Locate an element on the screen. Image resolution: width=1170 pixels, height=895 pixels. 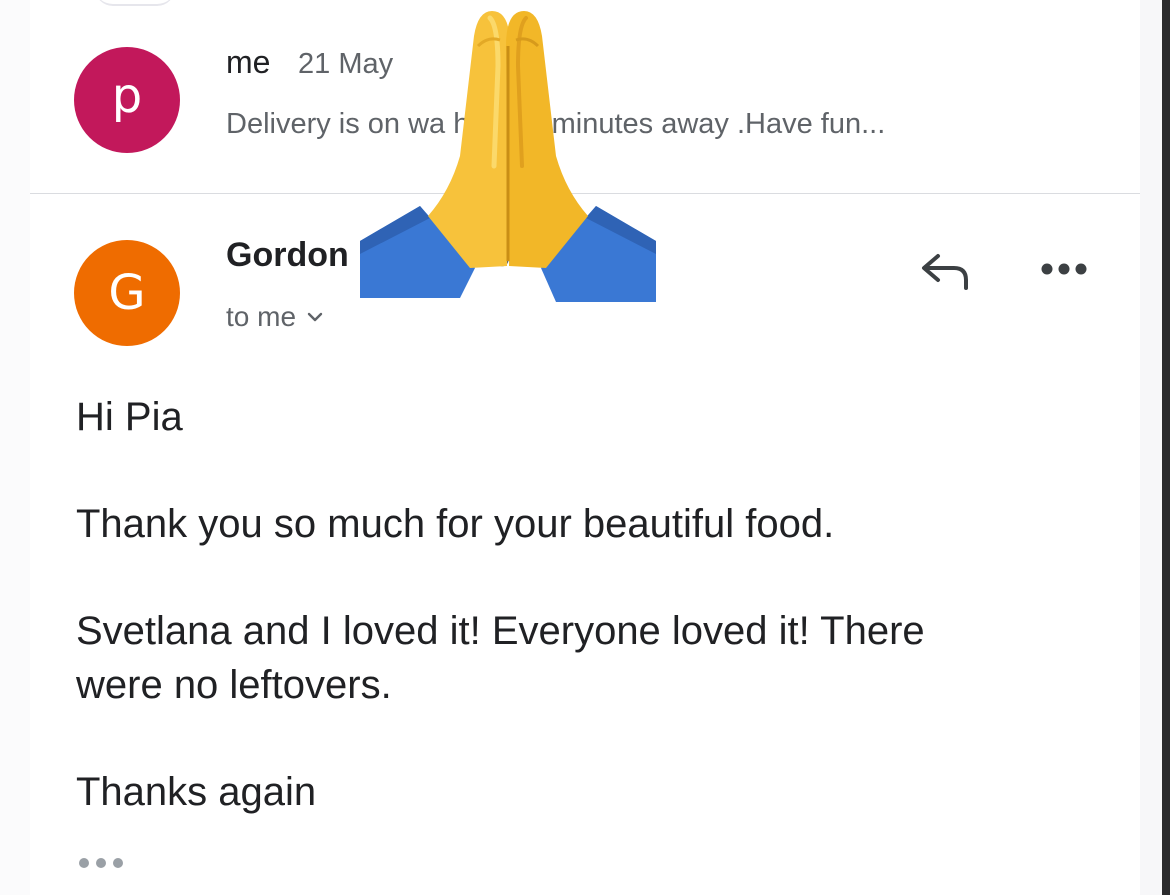
recipient-details-toggle: to me is located at coordinates (275, 317).